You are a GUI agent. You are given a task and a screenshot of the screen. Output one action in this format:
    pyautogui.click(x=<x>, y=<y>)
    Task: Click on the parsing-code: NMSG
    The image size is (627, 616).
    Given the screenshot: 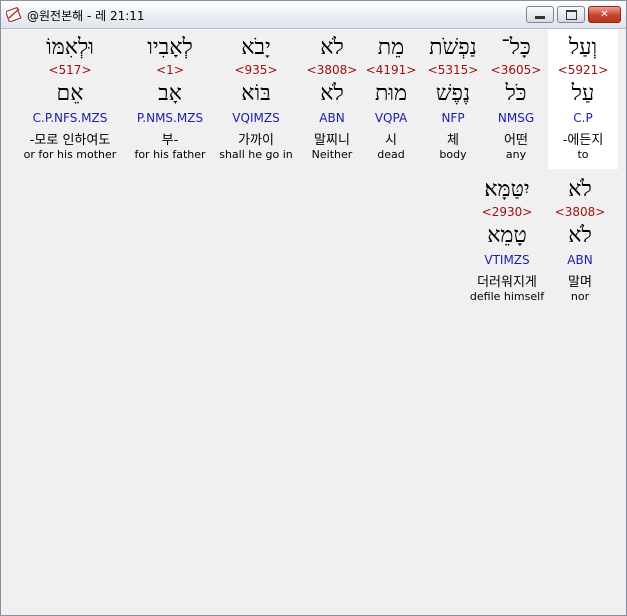 What is the action you would take?
    pyautogui.click(x=516, y=118)
    